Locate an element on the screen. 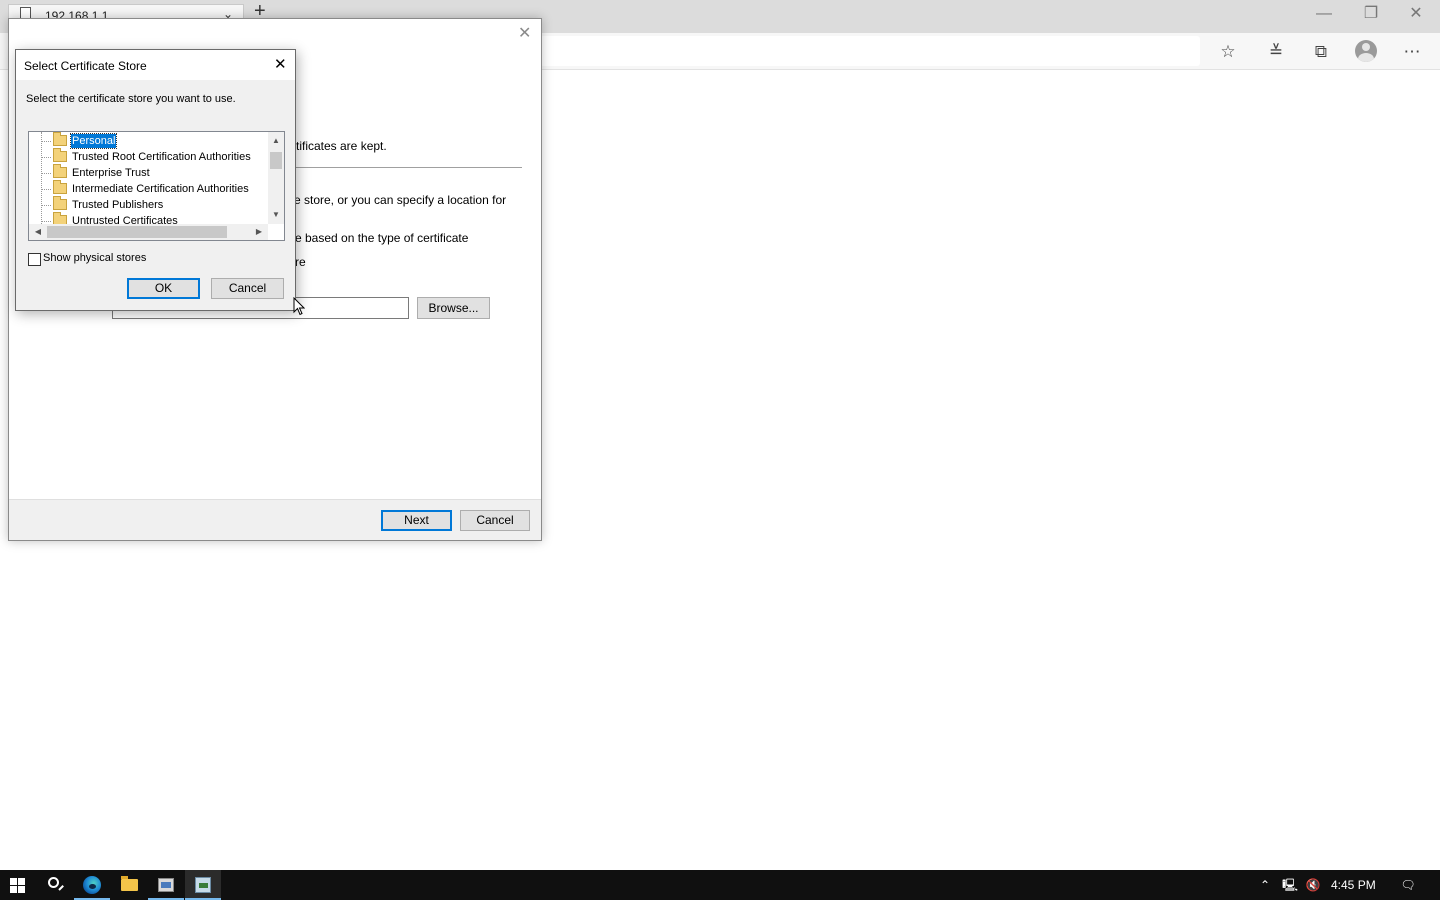 The width and height of the screenshot is (1440, 900). show-physical-stores-checkbox is located at coordinates (34, 259).